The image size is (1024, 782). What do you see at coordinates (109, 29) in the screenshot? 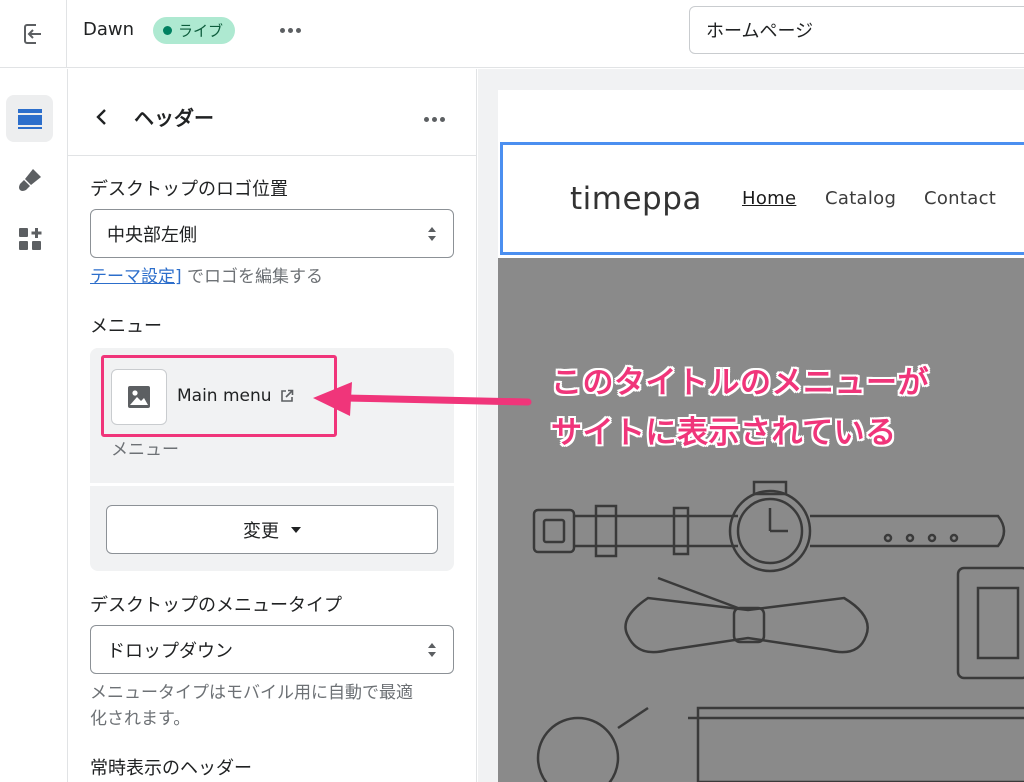
I see `theme-name: Dawn` at bounding box center [109, 29].